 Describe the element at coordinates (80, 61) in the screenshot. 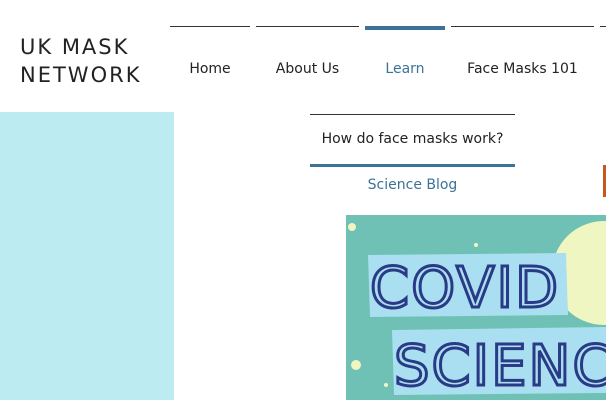

I see `site-logo: UK MASK NETWORK` at that location.